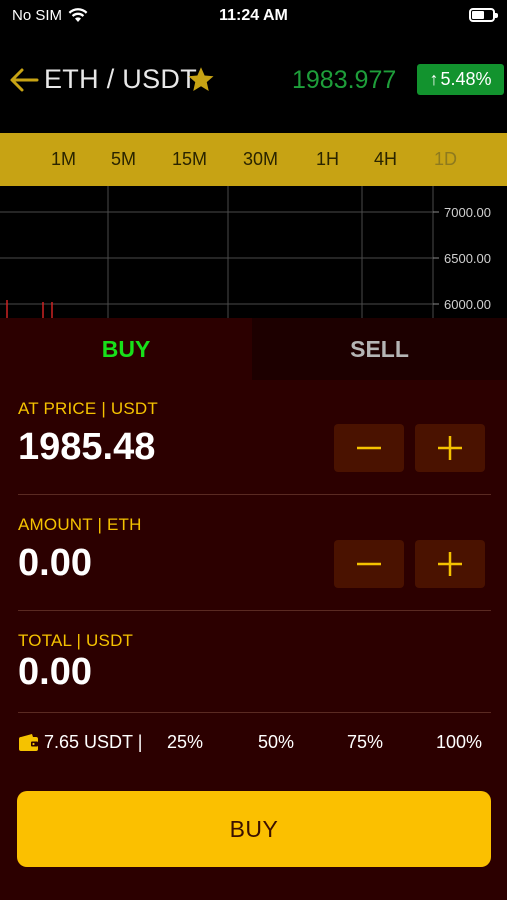 The width and height of the screenshot is (507, 900). Describe the element at coordinates (276, 742) in the screenshot. I see `percent-50-button: 50%` at that location.